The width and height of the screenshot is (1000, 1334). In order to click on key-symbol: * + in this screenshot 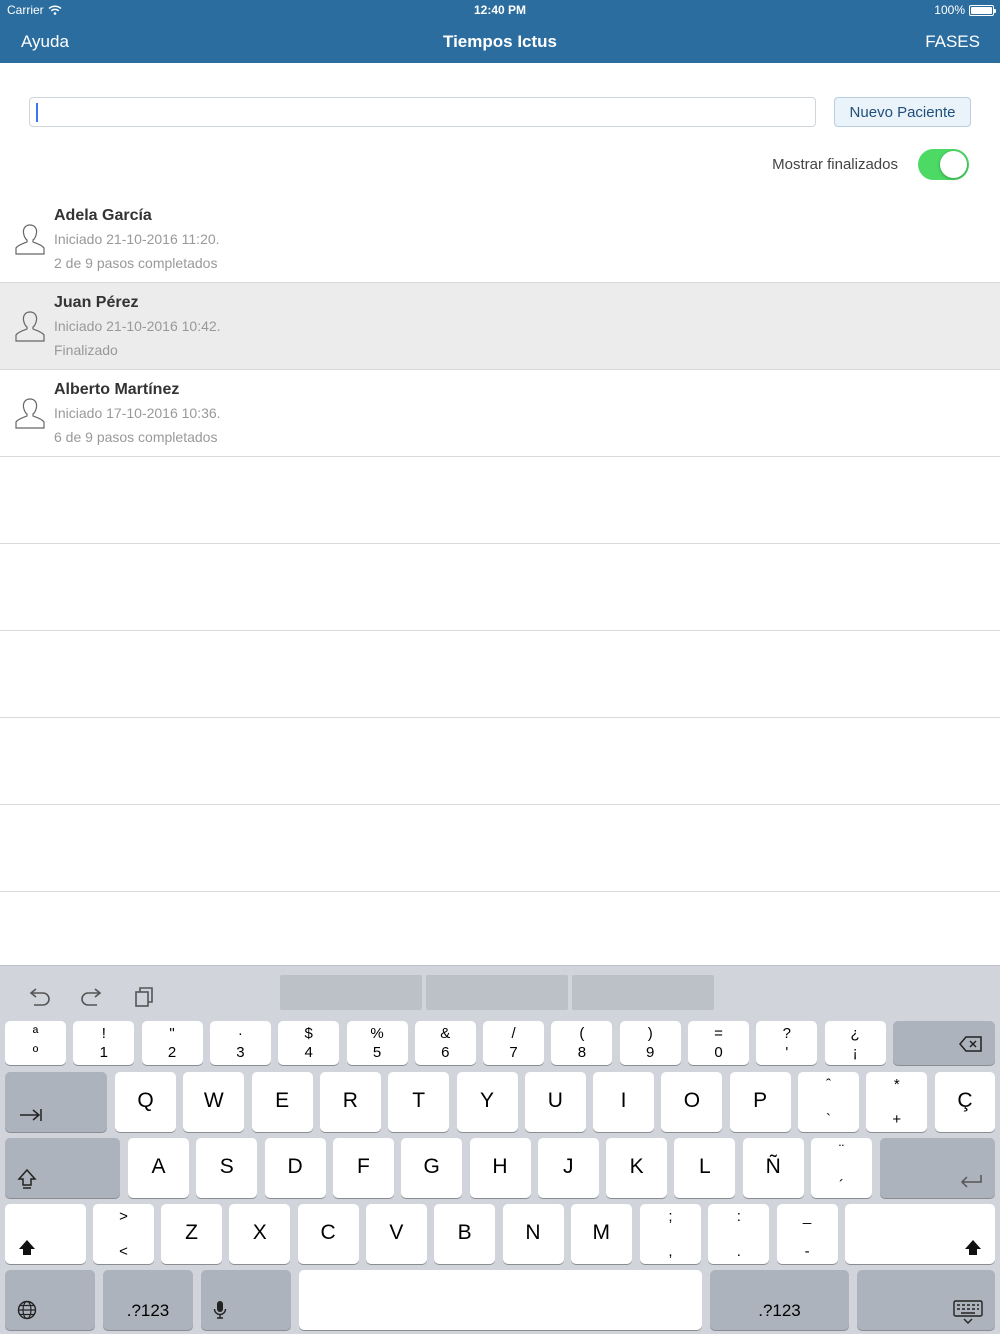, I will do `click(897, 1102)`.